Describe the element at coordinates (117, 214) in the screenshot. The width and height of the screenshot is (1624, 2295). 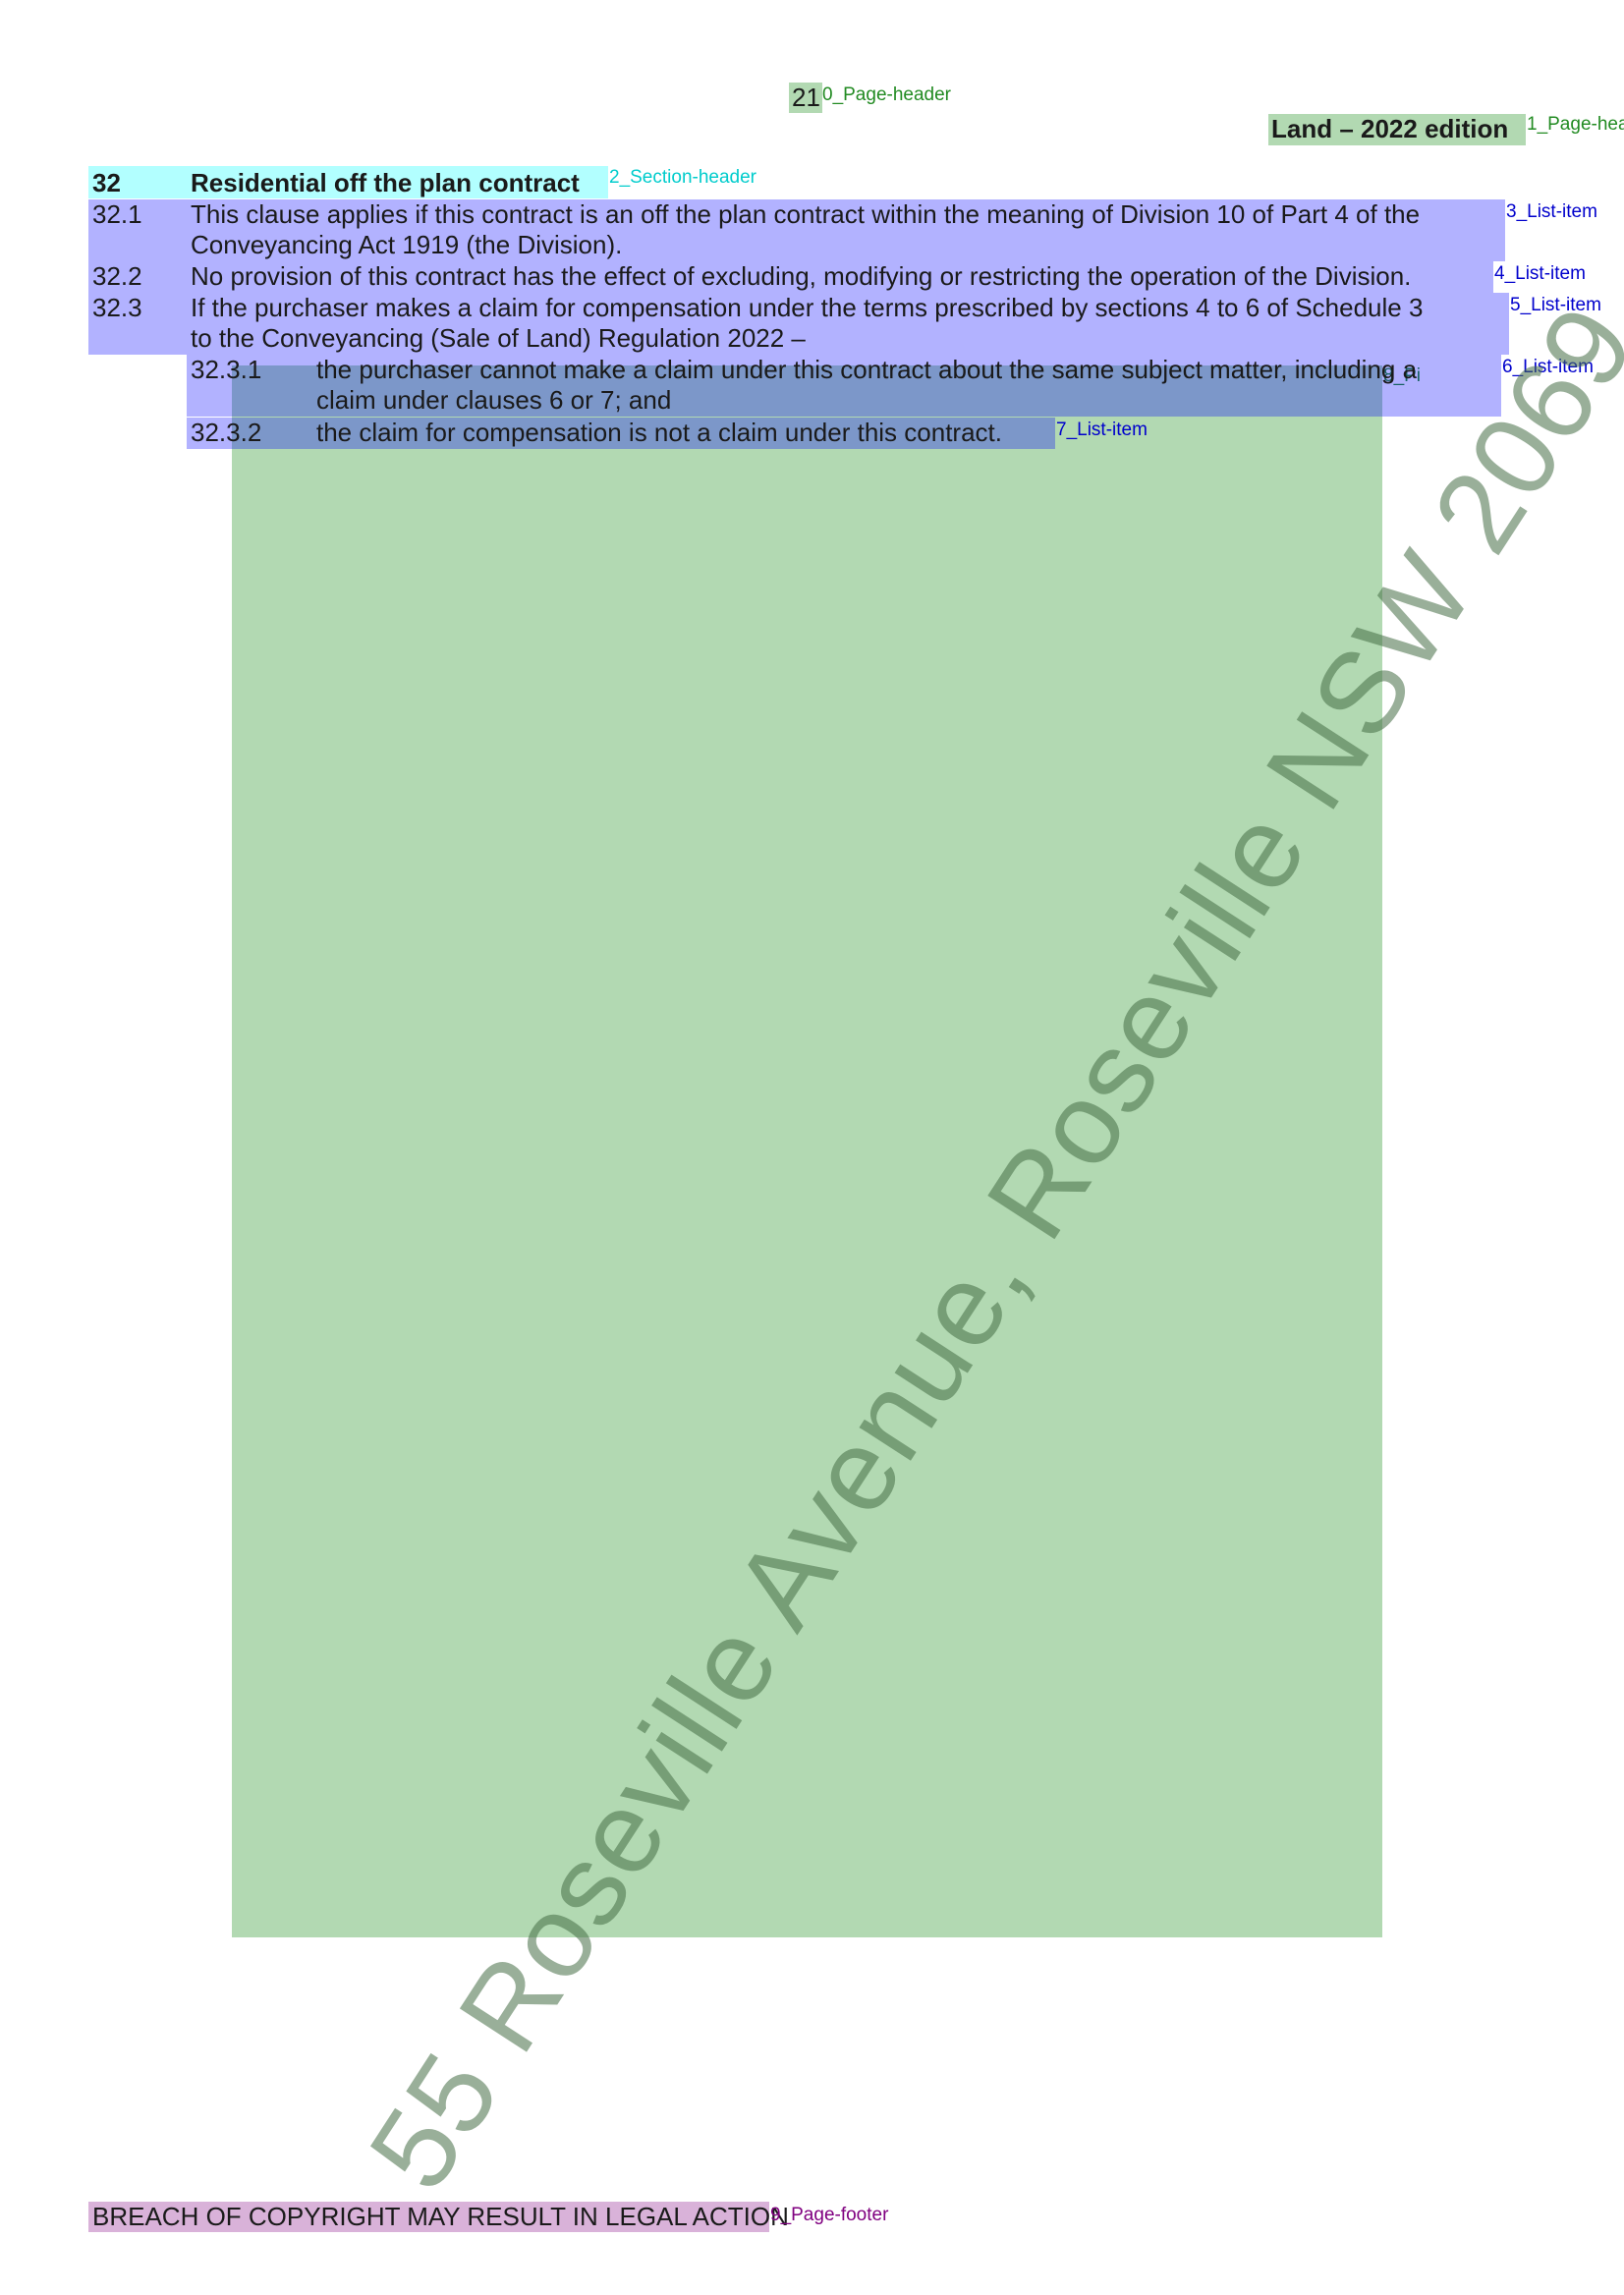
I see `list-item-number: 32.1` at that location.